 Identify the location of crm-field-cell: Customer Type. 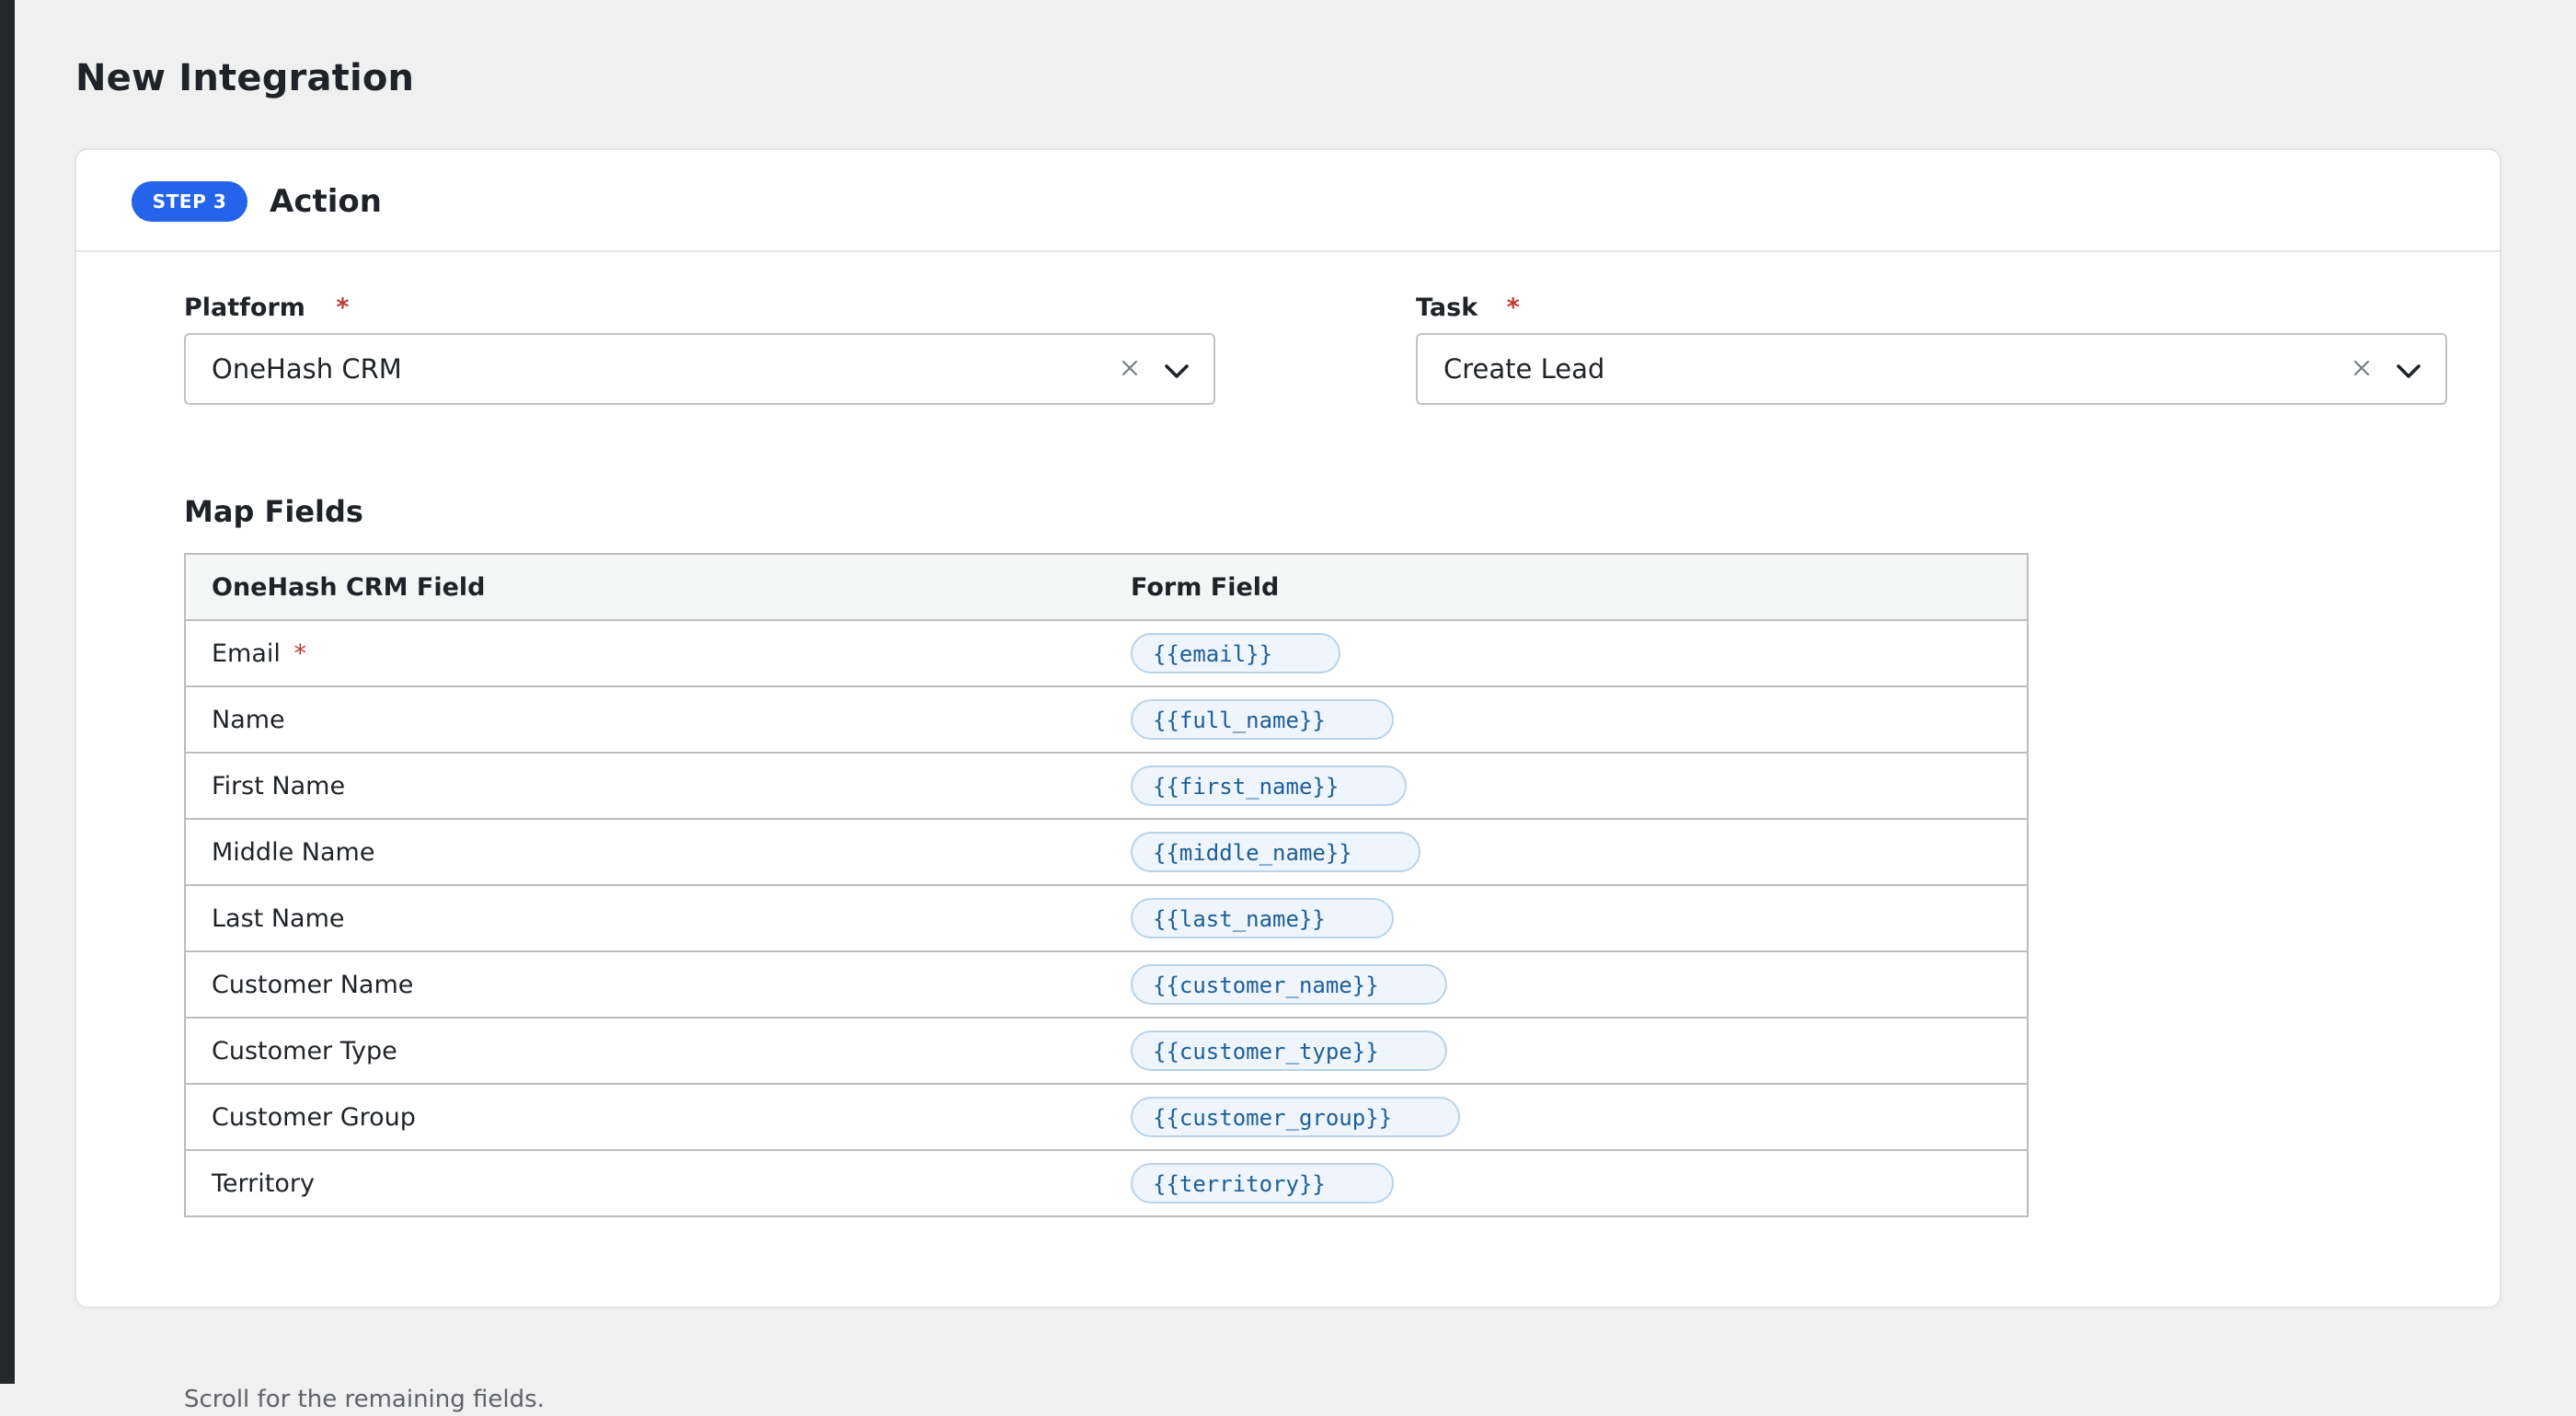
(644, 1051).